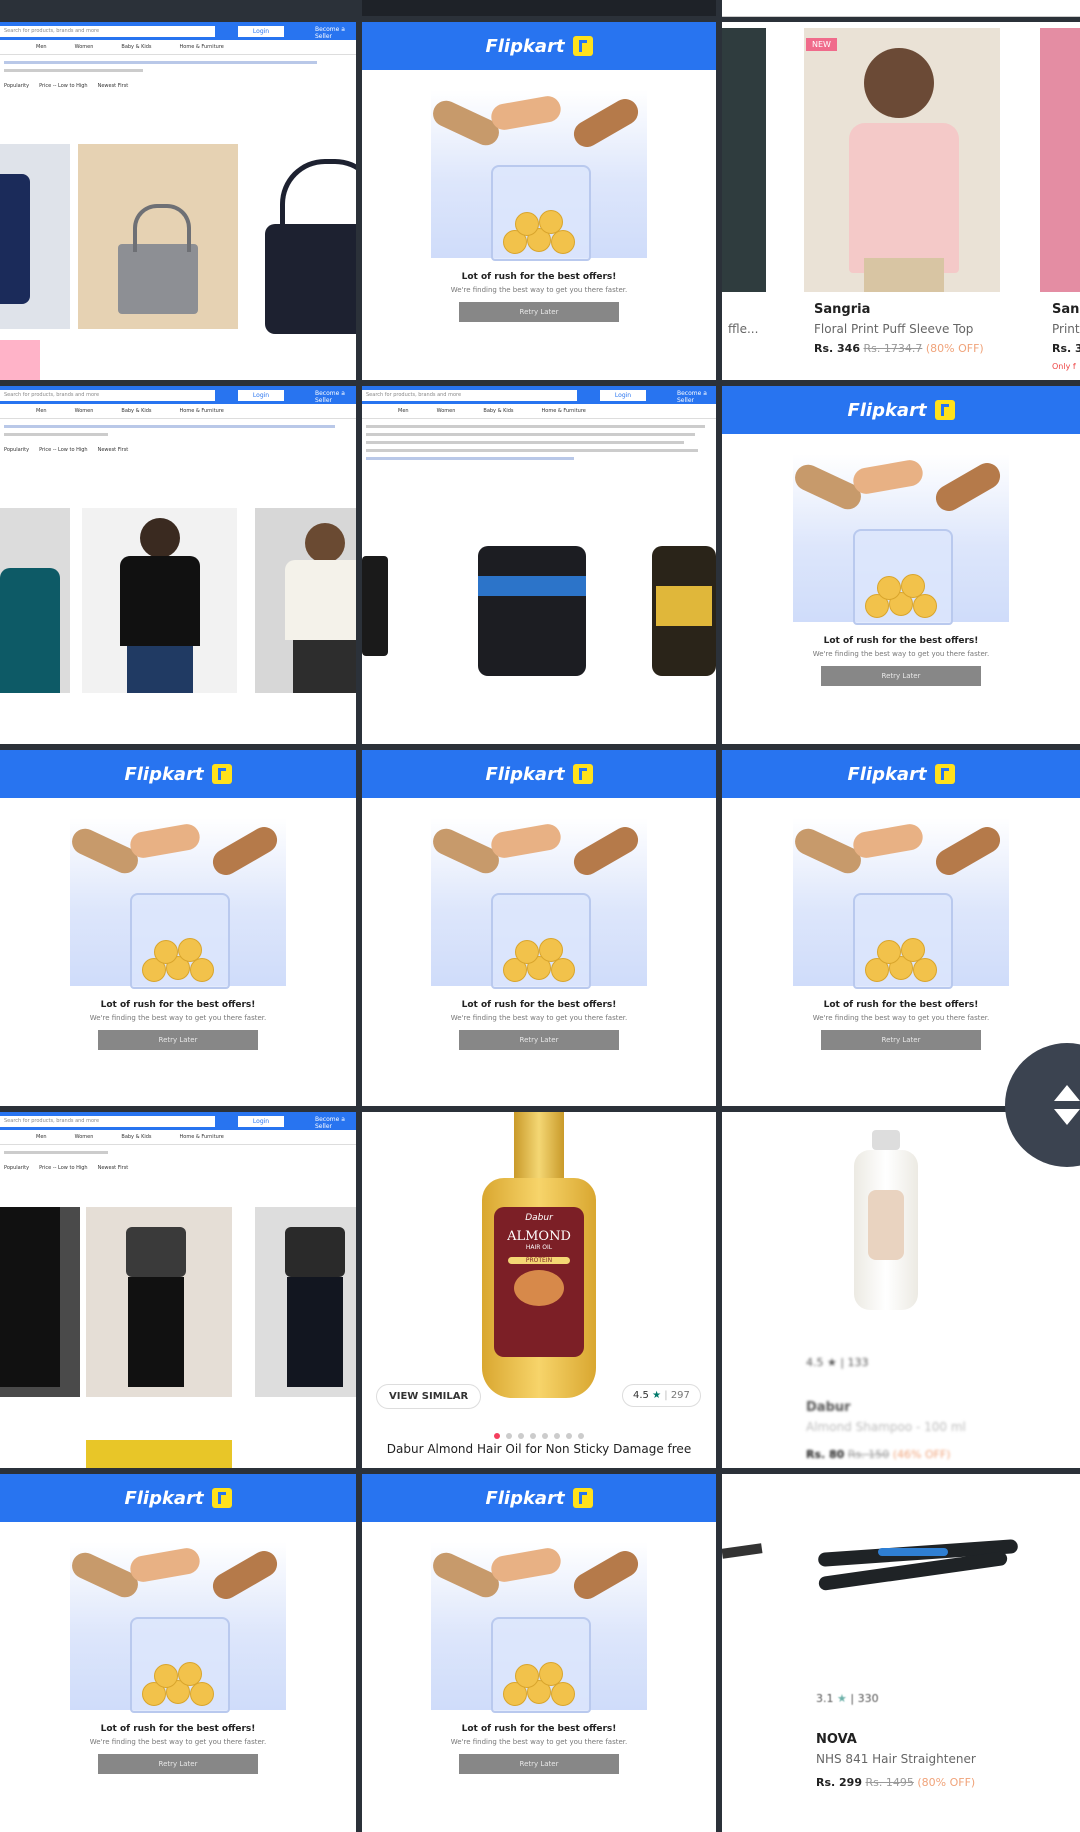  What do you see at coordinates (539, 1247) in the screenshot?
I see `bottle-sub: HAIR OIL` at bounding box center [539, 1247].